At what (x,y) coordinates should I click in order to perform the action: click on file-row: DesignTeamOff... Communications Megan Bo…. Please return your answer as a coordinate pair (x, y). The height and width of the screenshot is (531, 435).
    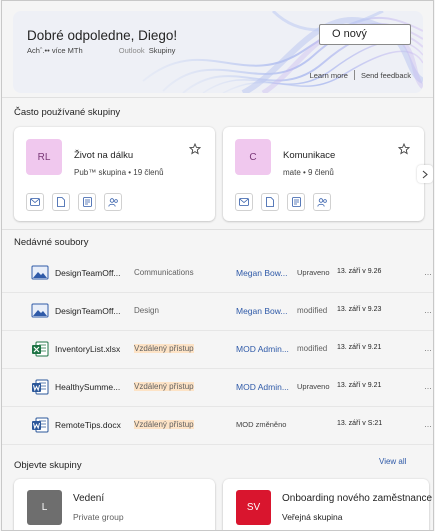
    Looking at the image, I should click on (217, 274).